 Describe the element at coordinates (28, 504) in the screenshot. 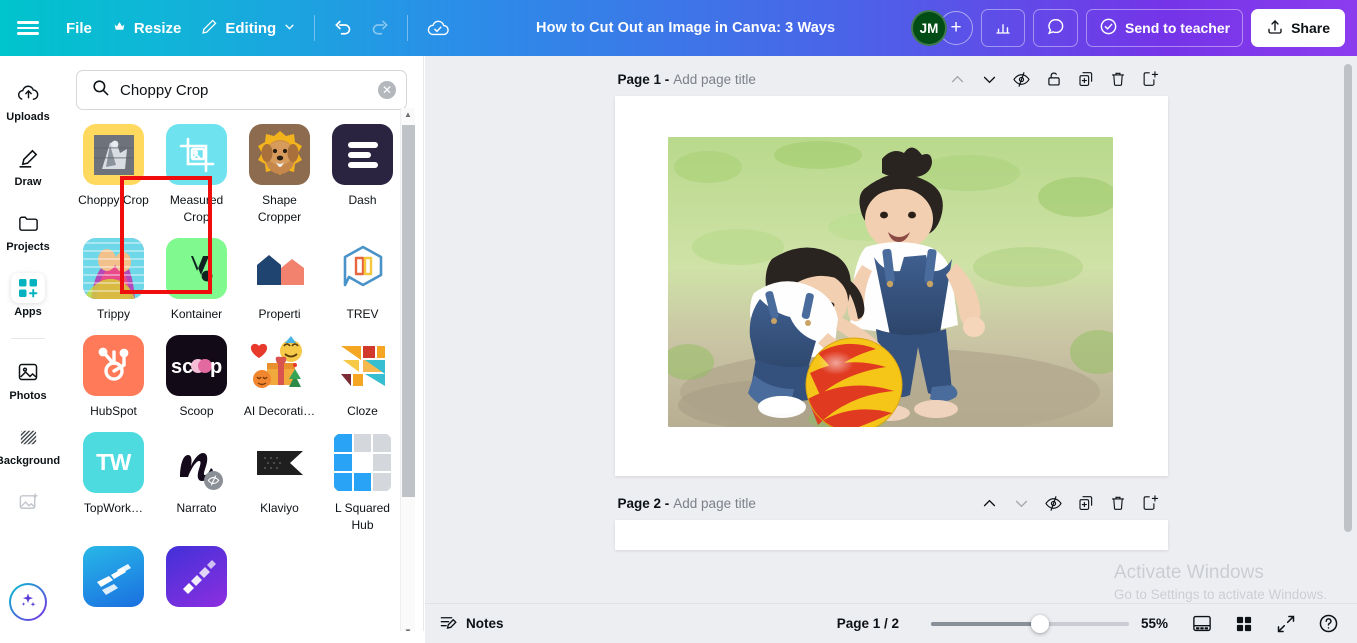

I see `sidebar-item-magic-image` at that location.